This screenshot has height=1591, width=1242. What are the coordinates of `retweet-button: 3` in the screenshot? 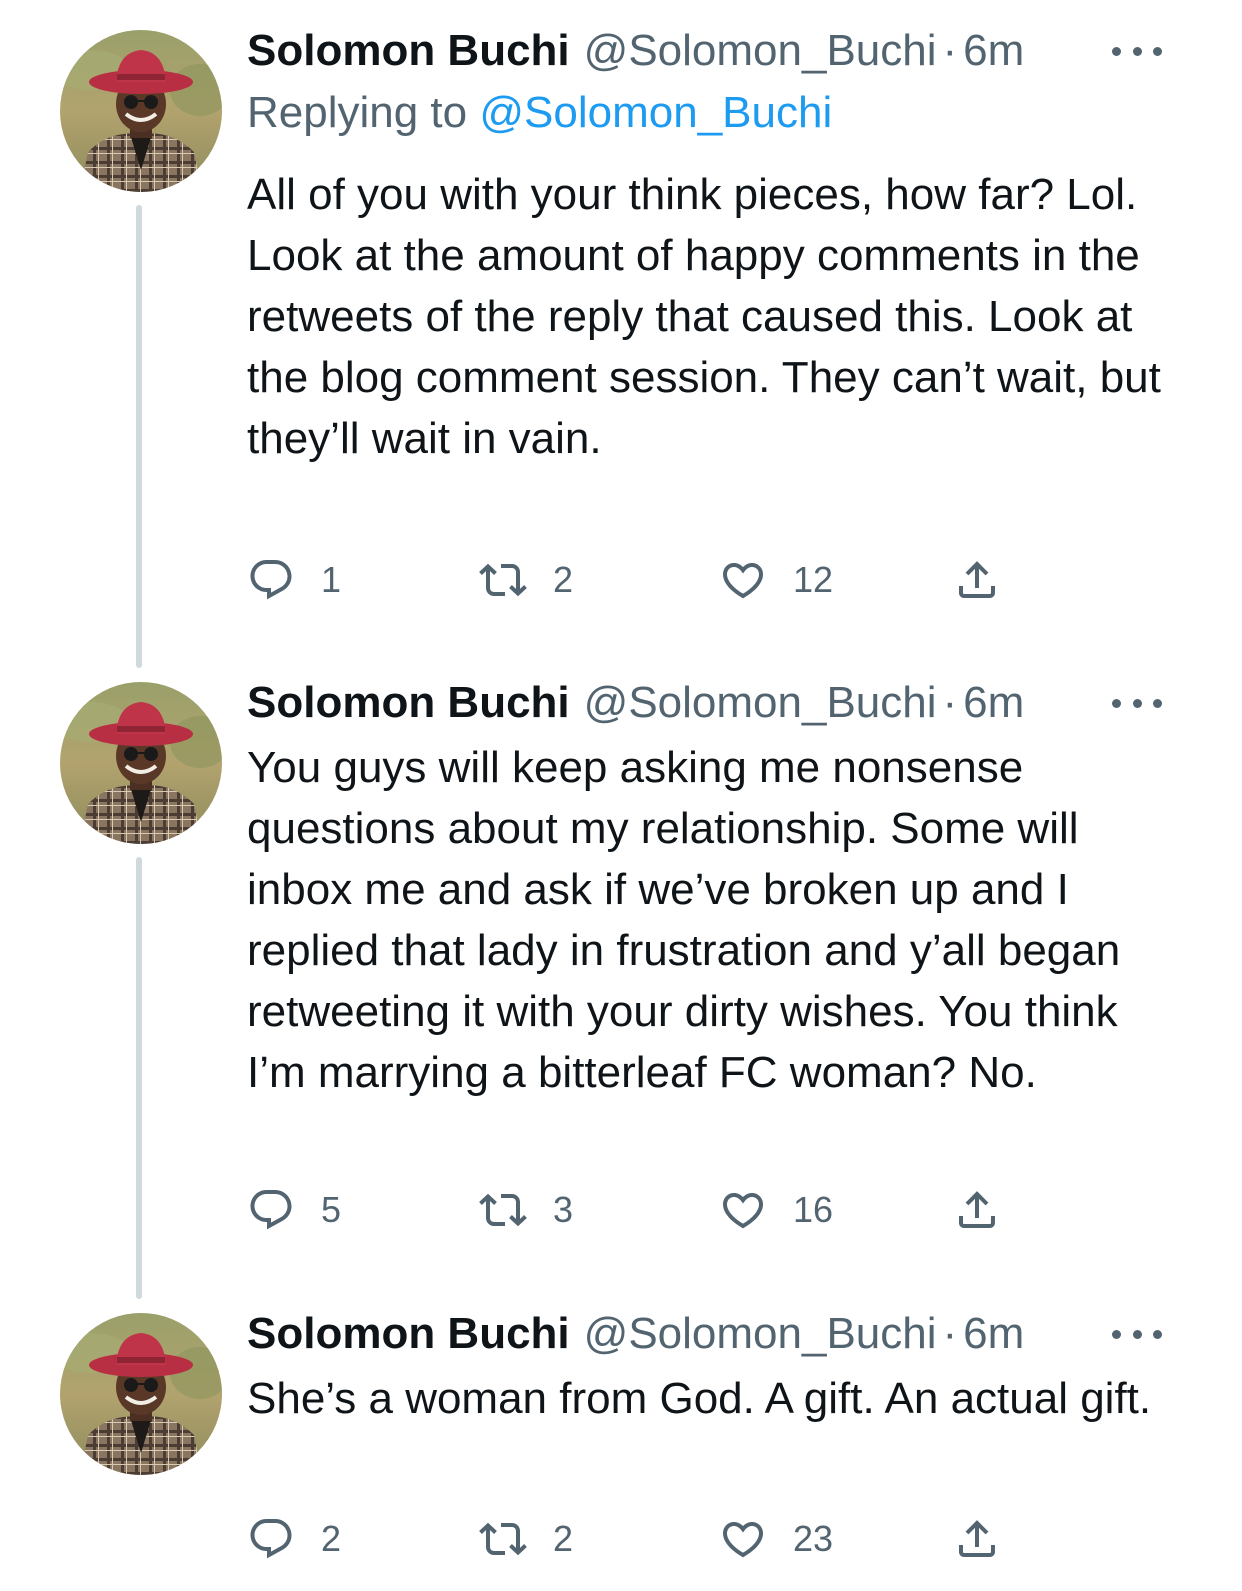 It's located at (526, 1210).